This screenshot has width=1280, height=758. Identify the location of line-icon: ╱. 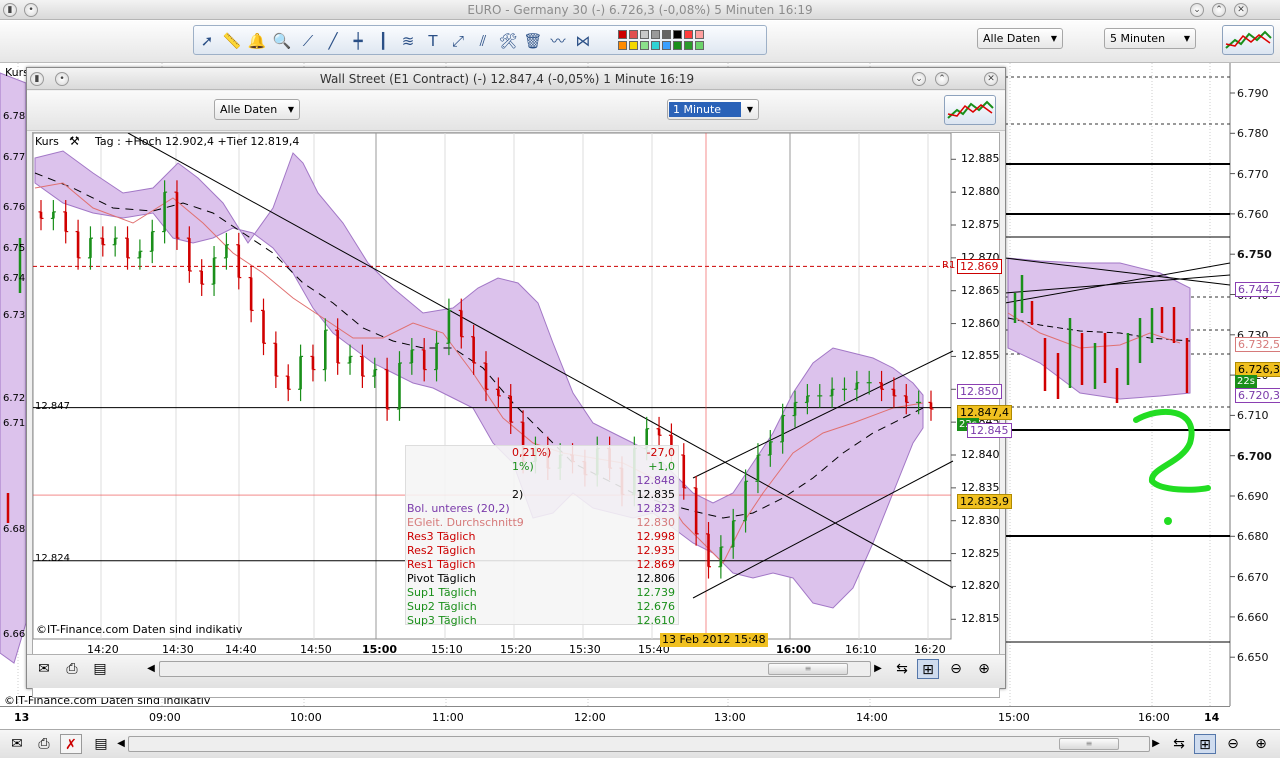
(333, 41).